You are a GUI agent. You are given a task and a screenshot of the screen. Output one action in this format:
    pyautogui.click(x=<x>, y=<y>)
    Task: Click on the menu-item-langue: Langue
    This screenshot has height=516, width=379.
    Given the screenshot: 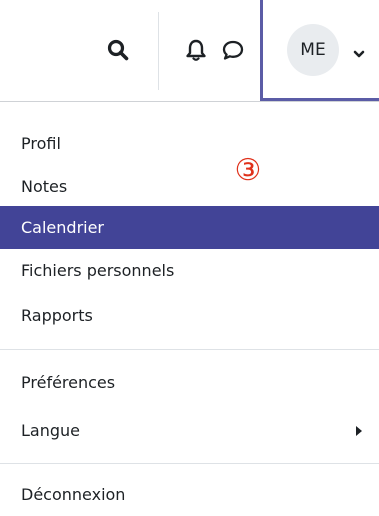 What is the action you would take?
    pyautogui.click(x=189, y=430)
    